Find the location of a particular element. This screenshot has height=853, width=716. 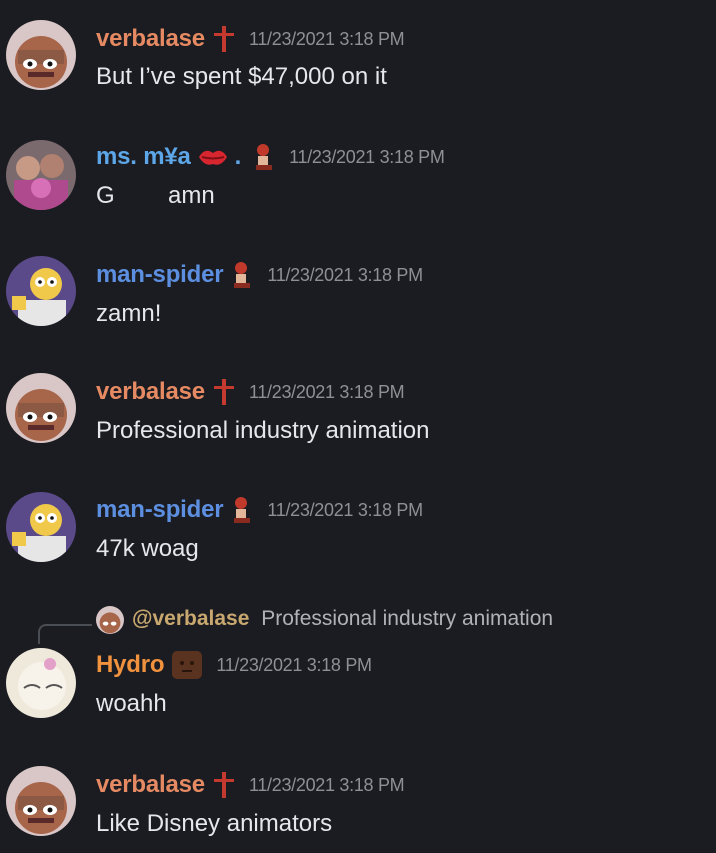

message-text: zamn! is located at coordinates (129, 313).